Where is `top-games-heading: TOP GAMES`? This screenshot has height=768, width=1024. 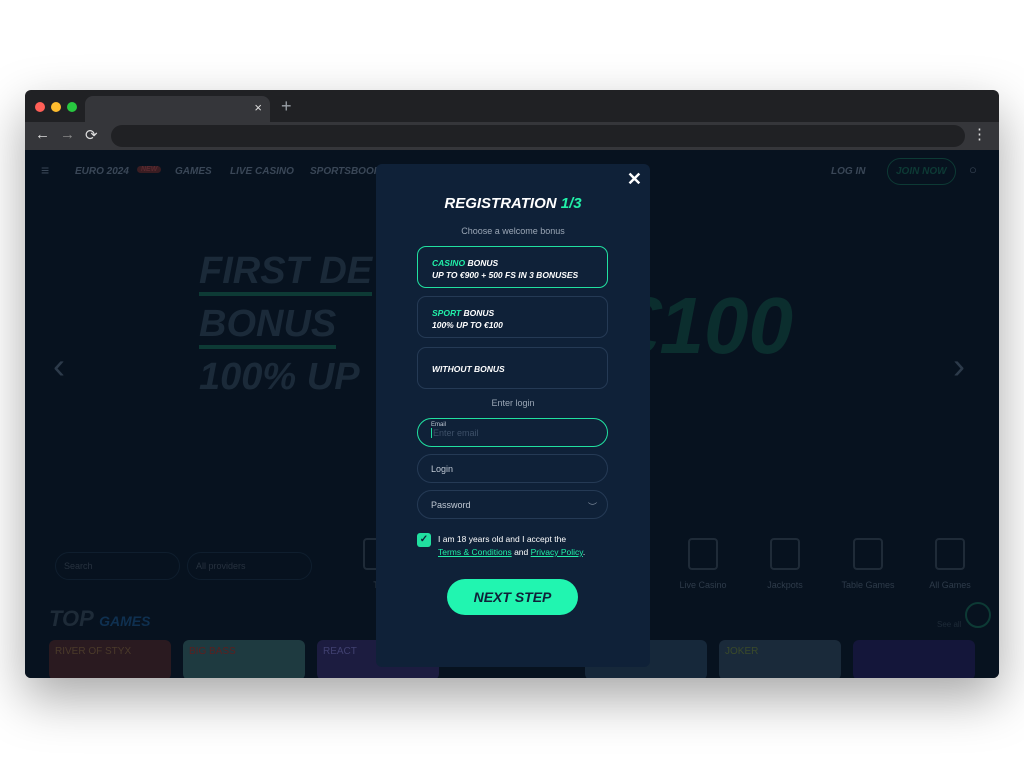
top-games-heading: TOP GAMES is located at coordinates (100, 618).